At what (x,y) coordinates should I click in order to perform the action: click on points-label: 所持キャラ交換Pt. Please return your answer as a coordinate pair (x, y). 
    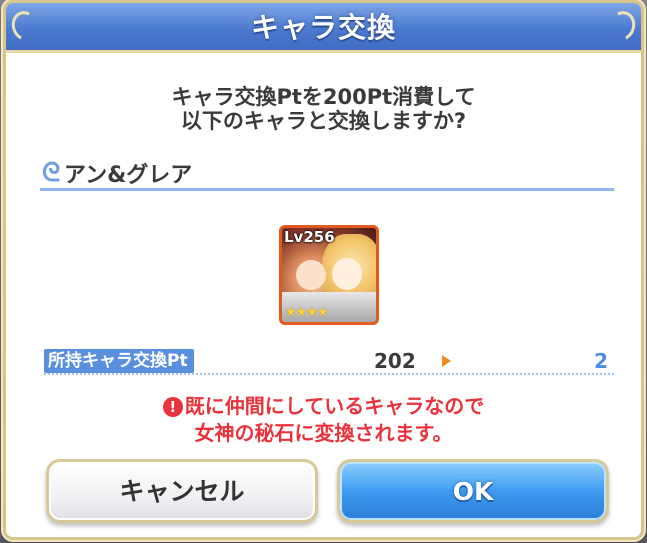
    Looking at the image, I should click on (119, 361).